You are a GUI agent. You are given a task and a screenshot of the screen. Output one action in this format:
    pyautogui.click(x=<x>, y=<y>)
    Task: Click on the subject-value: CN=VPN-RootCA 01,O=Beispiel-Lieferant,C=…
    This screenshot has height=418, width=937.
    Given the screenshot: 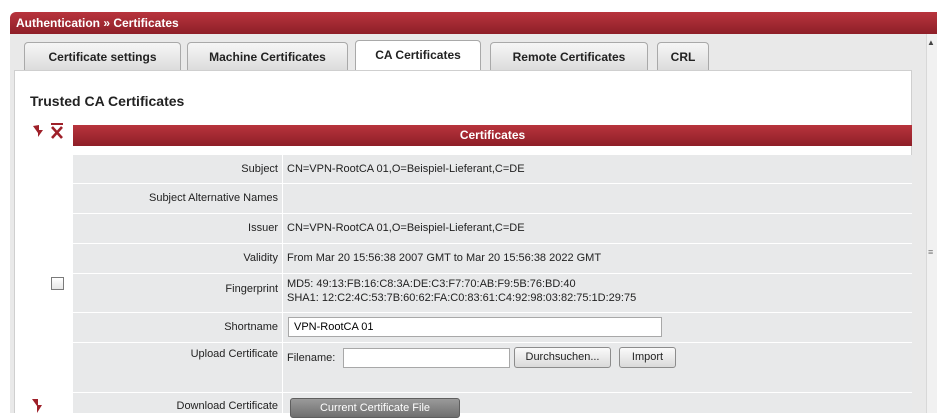 What is the action you would take?
    pyautogui.click(x=406, y=169)
    